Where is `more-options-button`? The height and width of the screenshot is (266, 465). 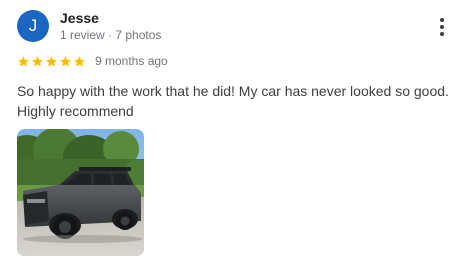 more-options-button is located at coordinates (442, 27).